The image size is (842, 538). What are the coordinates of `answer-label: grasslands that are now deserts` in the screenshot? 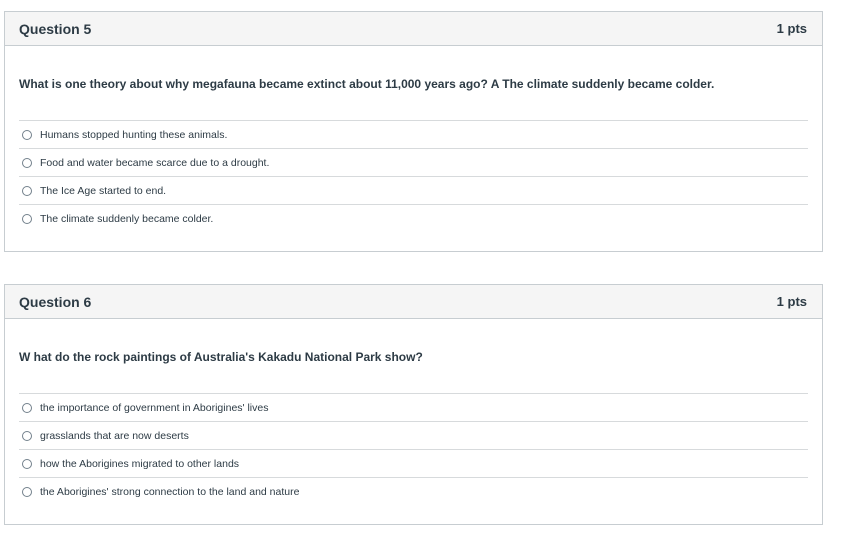 It's located at (114, 436).